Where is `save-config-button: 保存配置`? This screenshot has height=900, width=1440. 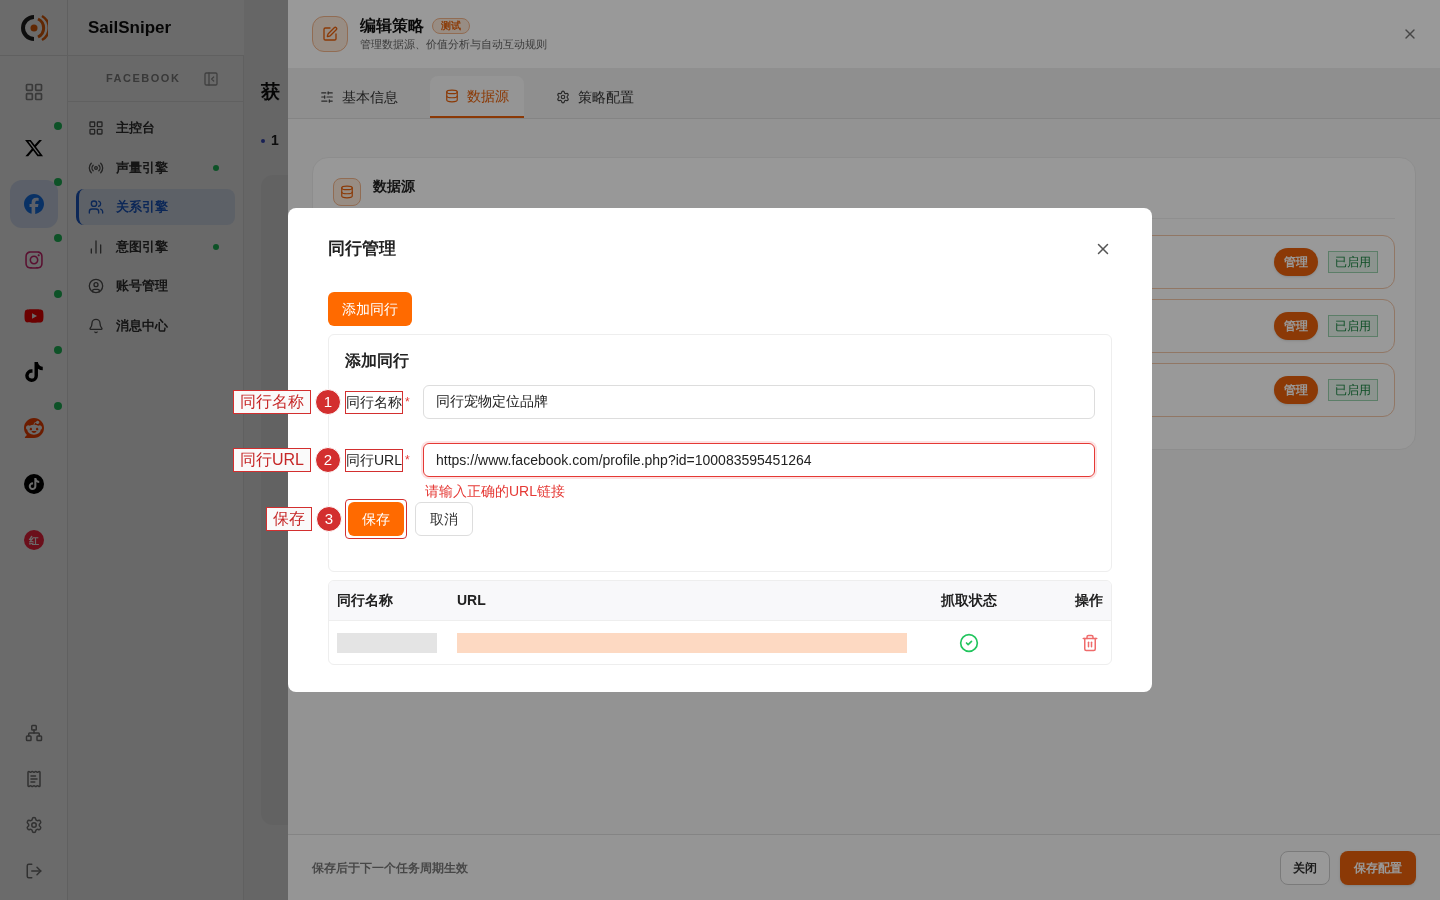 save-config-button: 保存配置 is located at coordinates (1378, 867).